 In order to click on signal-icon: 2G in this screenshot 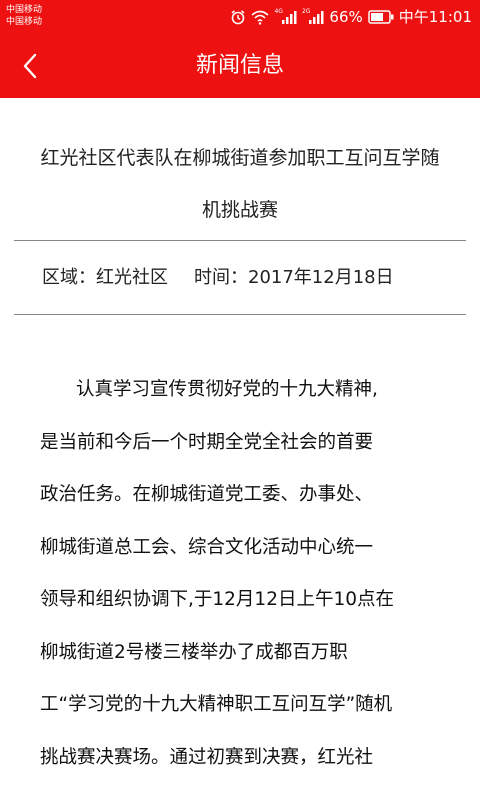, I will do `click(313, 17)`.